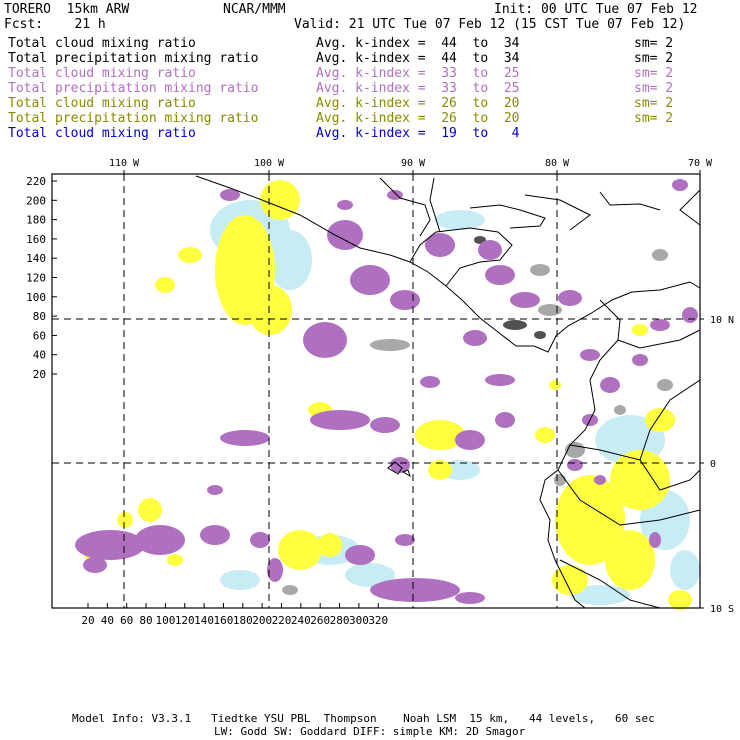 This screenshot has height=740, width=740. Describe the element at coordinates (39, 355) in the screenshot. I see `y-tick-label: 40` at that location.